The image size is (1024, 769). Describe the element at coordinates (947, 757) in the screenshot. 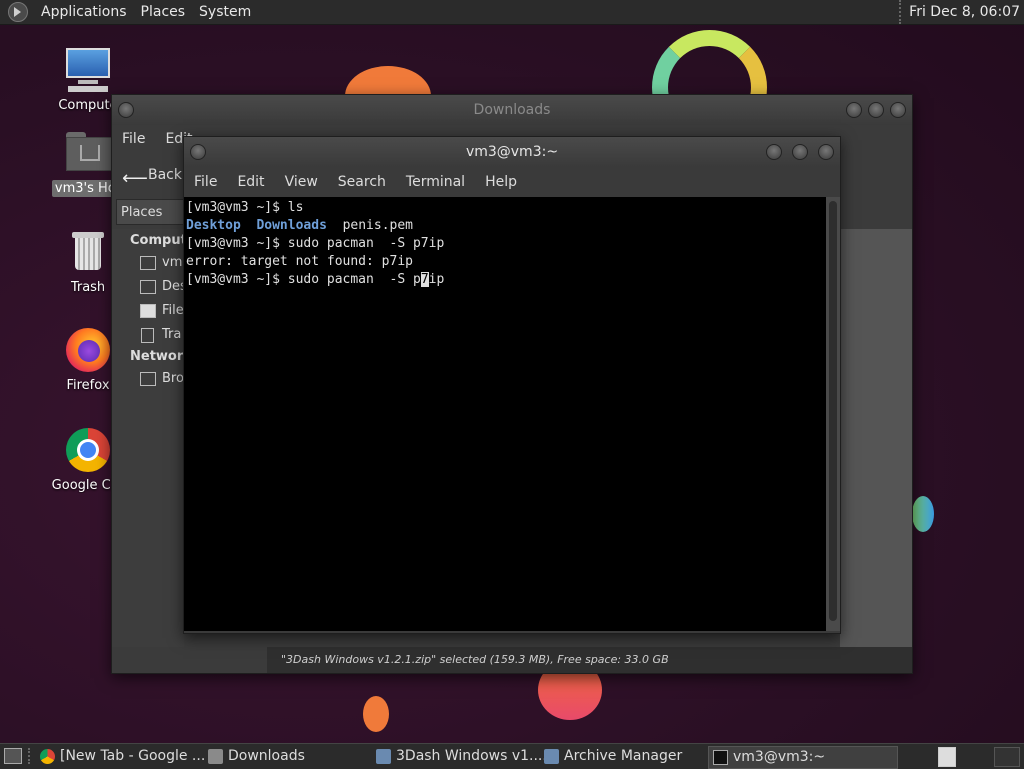

I see `workspace-switcher` at that location.